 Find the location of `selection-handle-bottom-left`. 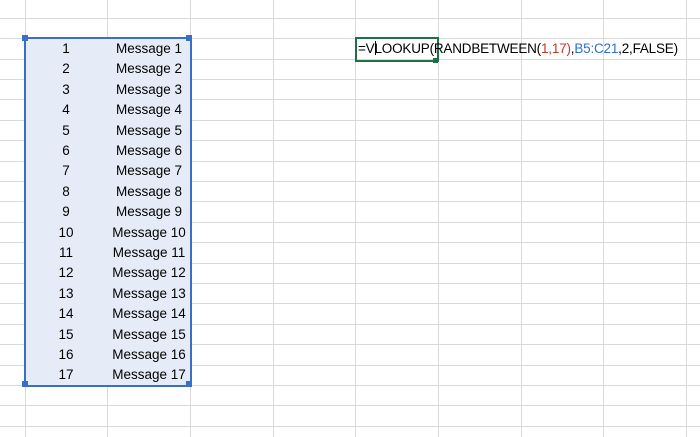

selection-handle-bottom-left is located at coordinates (25, 384).